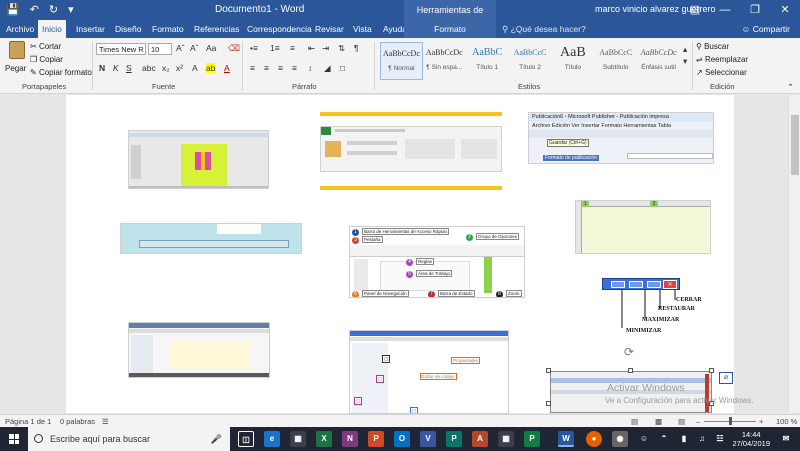  I want to click on subscript-icon: x₂, so click(166, 68).